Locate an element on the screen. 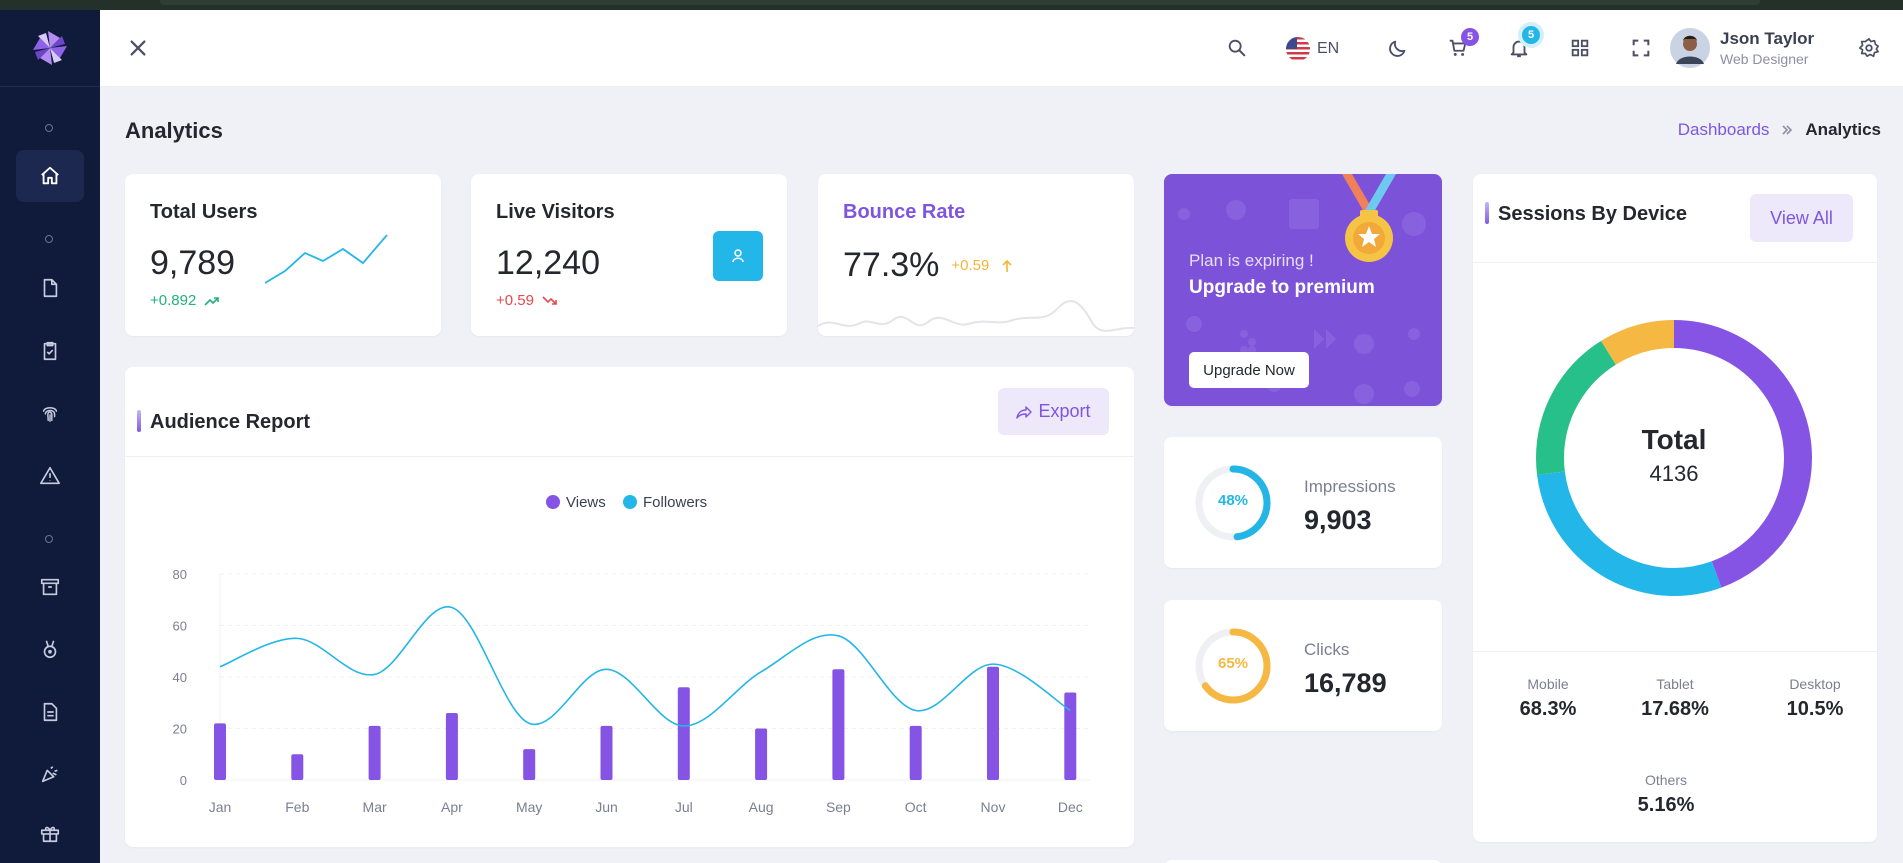 The width and height of the screenshot is (1903, 863). device-stat-others: Others 5.16% is located at coordinates (1666, 794).